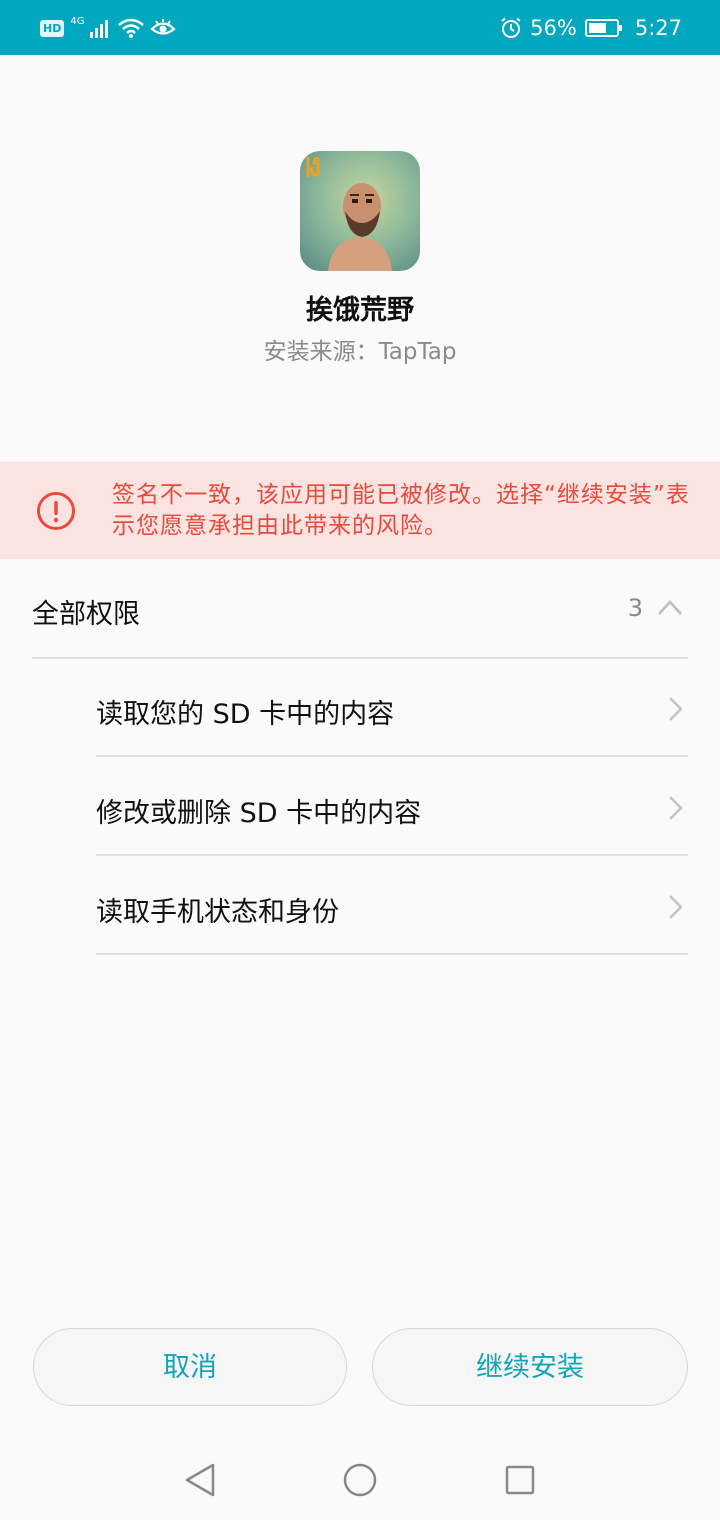 This screenshot has width=720, height=1520. I want to click on clock: 5:27, so click(658, 28).